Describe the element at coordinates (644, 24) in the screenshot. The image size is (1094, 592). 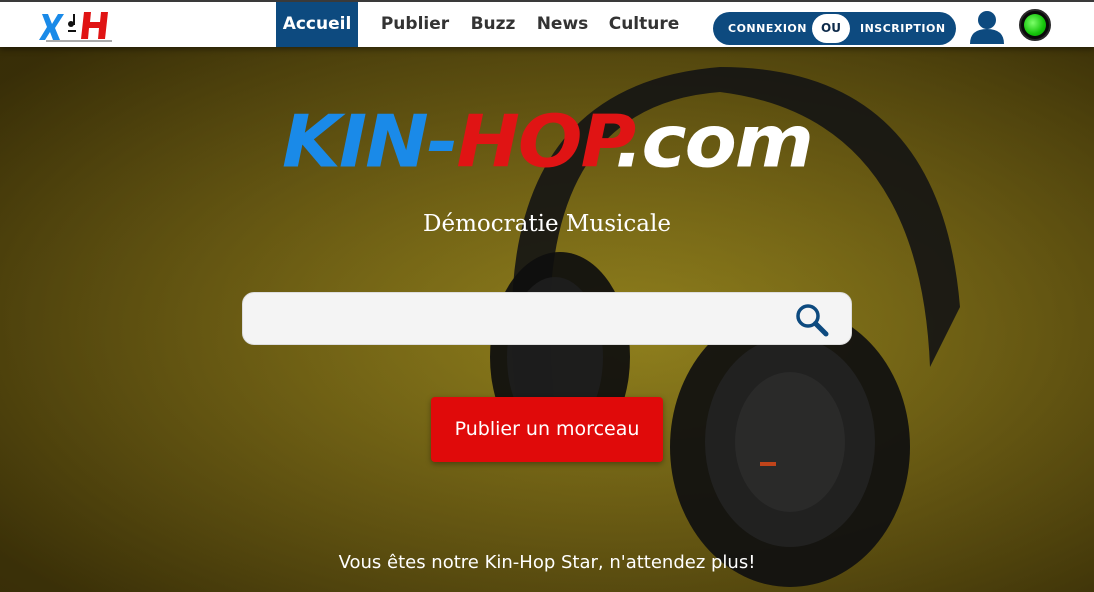
I see `nav-culture: Culture` at that location.